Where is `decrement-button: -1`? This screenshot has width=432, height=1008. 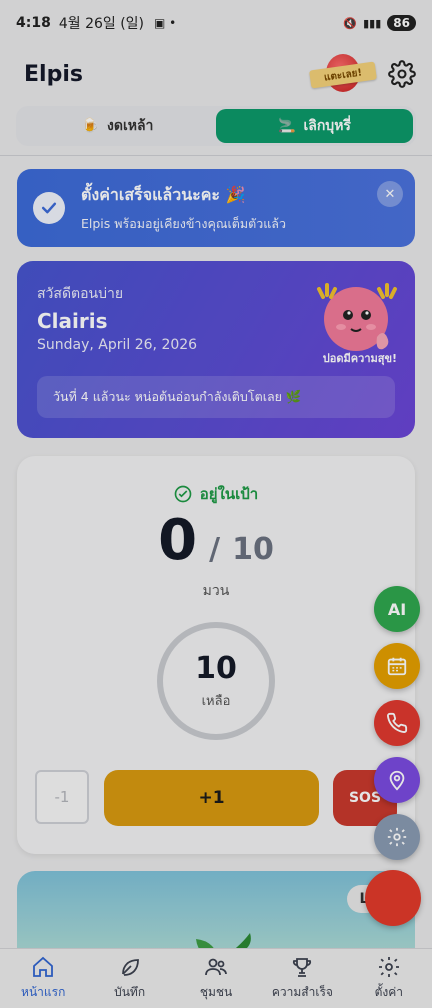
decrement-button: -1 is located at coordinates (62, 797).